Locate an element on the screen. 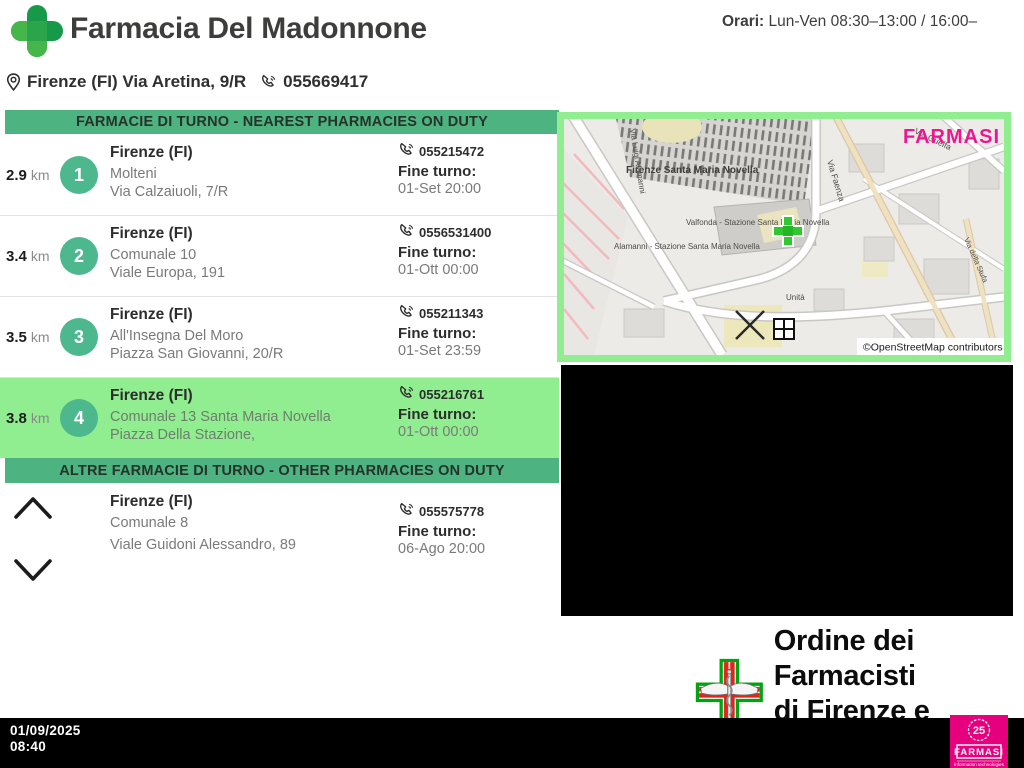 This screenshot has height=768, width=1024. pharmacy-cross-icon is located at coordinates (37, 31).